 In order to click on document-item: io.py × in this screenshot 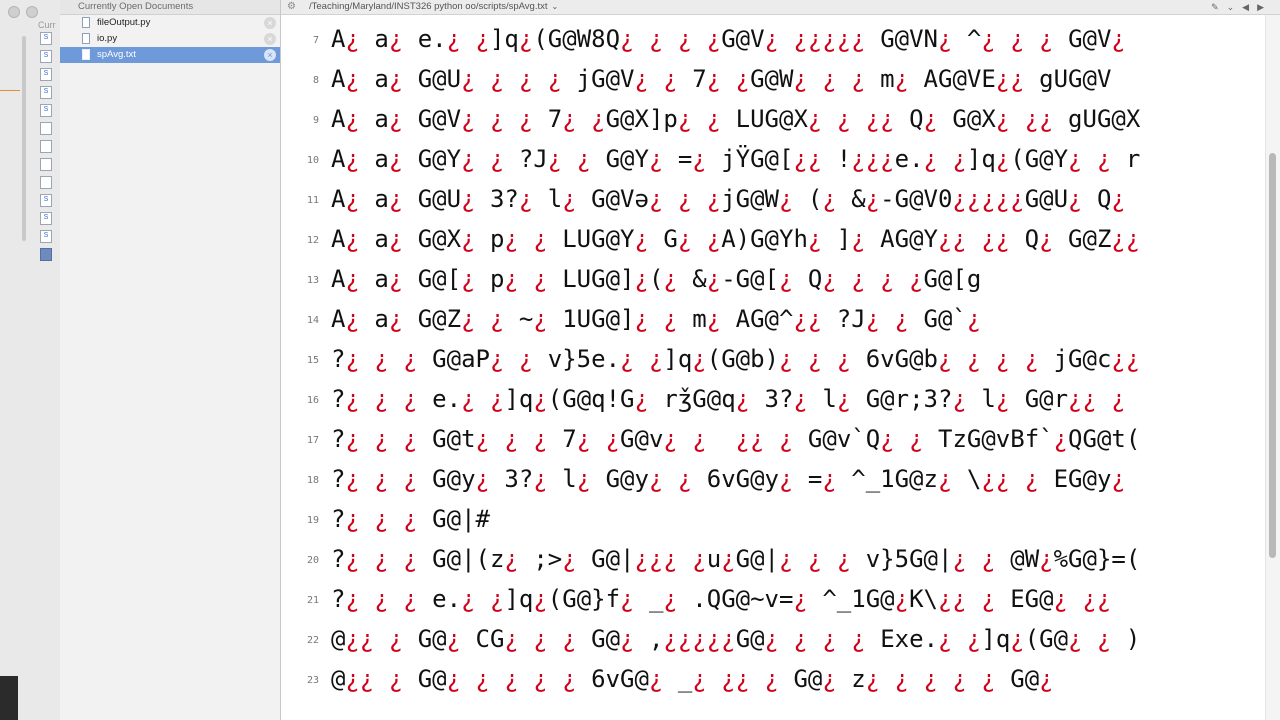, I will do `click(170, 39)`.